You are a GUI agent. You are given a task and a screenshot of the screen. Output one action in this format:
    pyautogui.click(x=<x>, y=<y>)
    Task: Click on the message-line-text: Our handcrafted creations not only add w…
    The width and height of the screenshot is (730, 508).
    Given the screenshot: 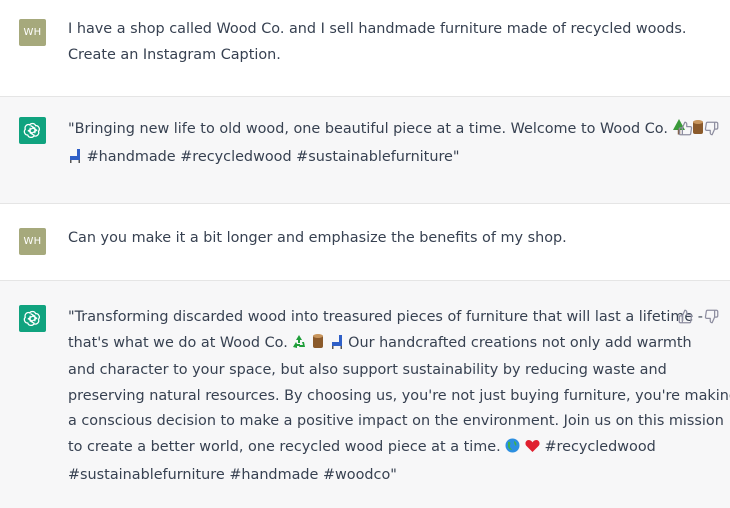 What is the action you would take?
    pyautogui.click(x=520, y=342)
    